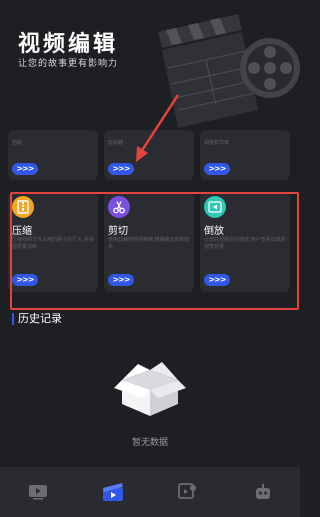  I want to click on card-title: 倒放, so click(214, 231).